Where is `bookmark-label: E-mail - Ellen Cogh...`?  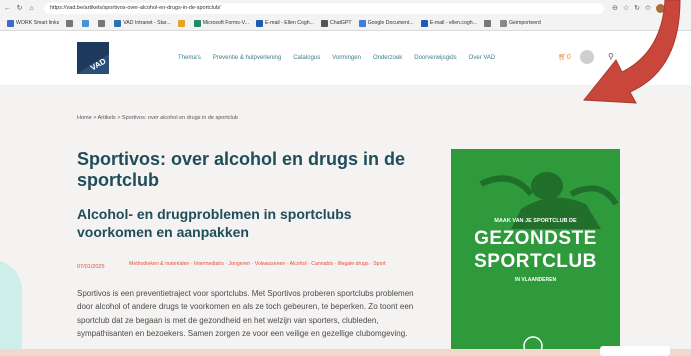
bookmark-label: E-mail - Ellen Cogh... is located at coordinates (289, 23).